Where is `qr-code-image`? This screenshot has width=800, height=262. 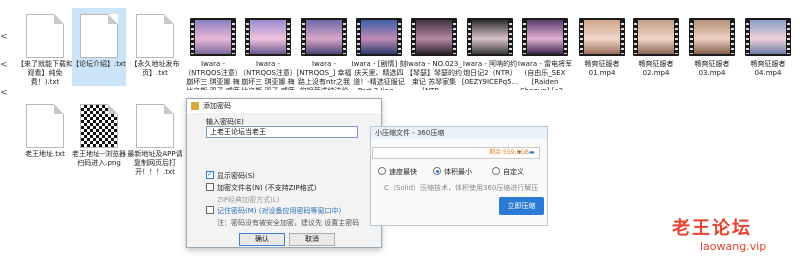
qr-code-image is located at coordinates (99, 126).